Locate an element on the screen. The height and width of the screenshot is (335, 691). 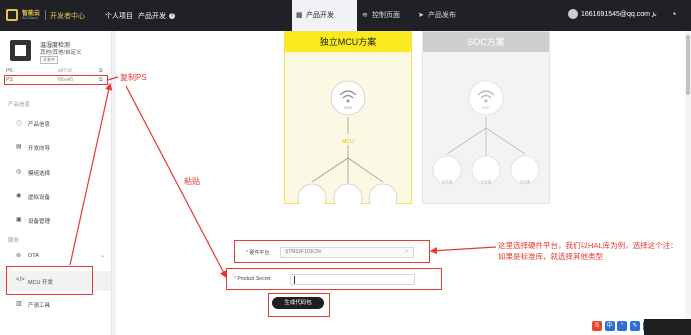
wifi-icon: ≋ is located at coordinates (365, 15).